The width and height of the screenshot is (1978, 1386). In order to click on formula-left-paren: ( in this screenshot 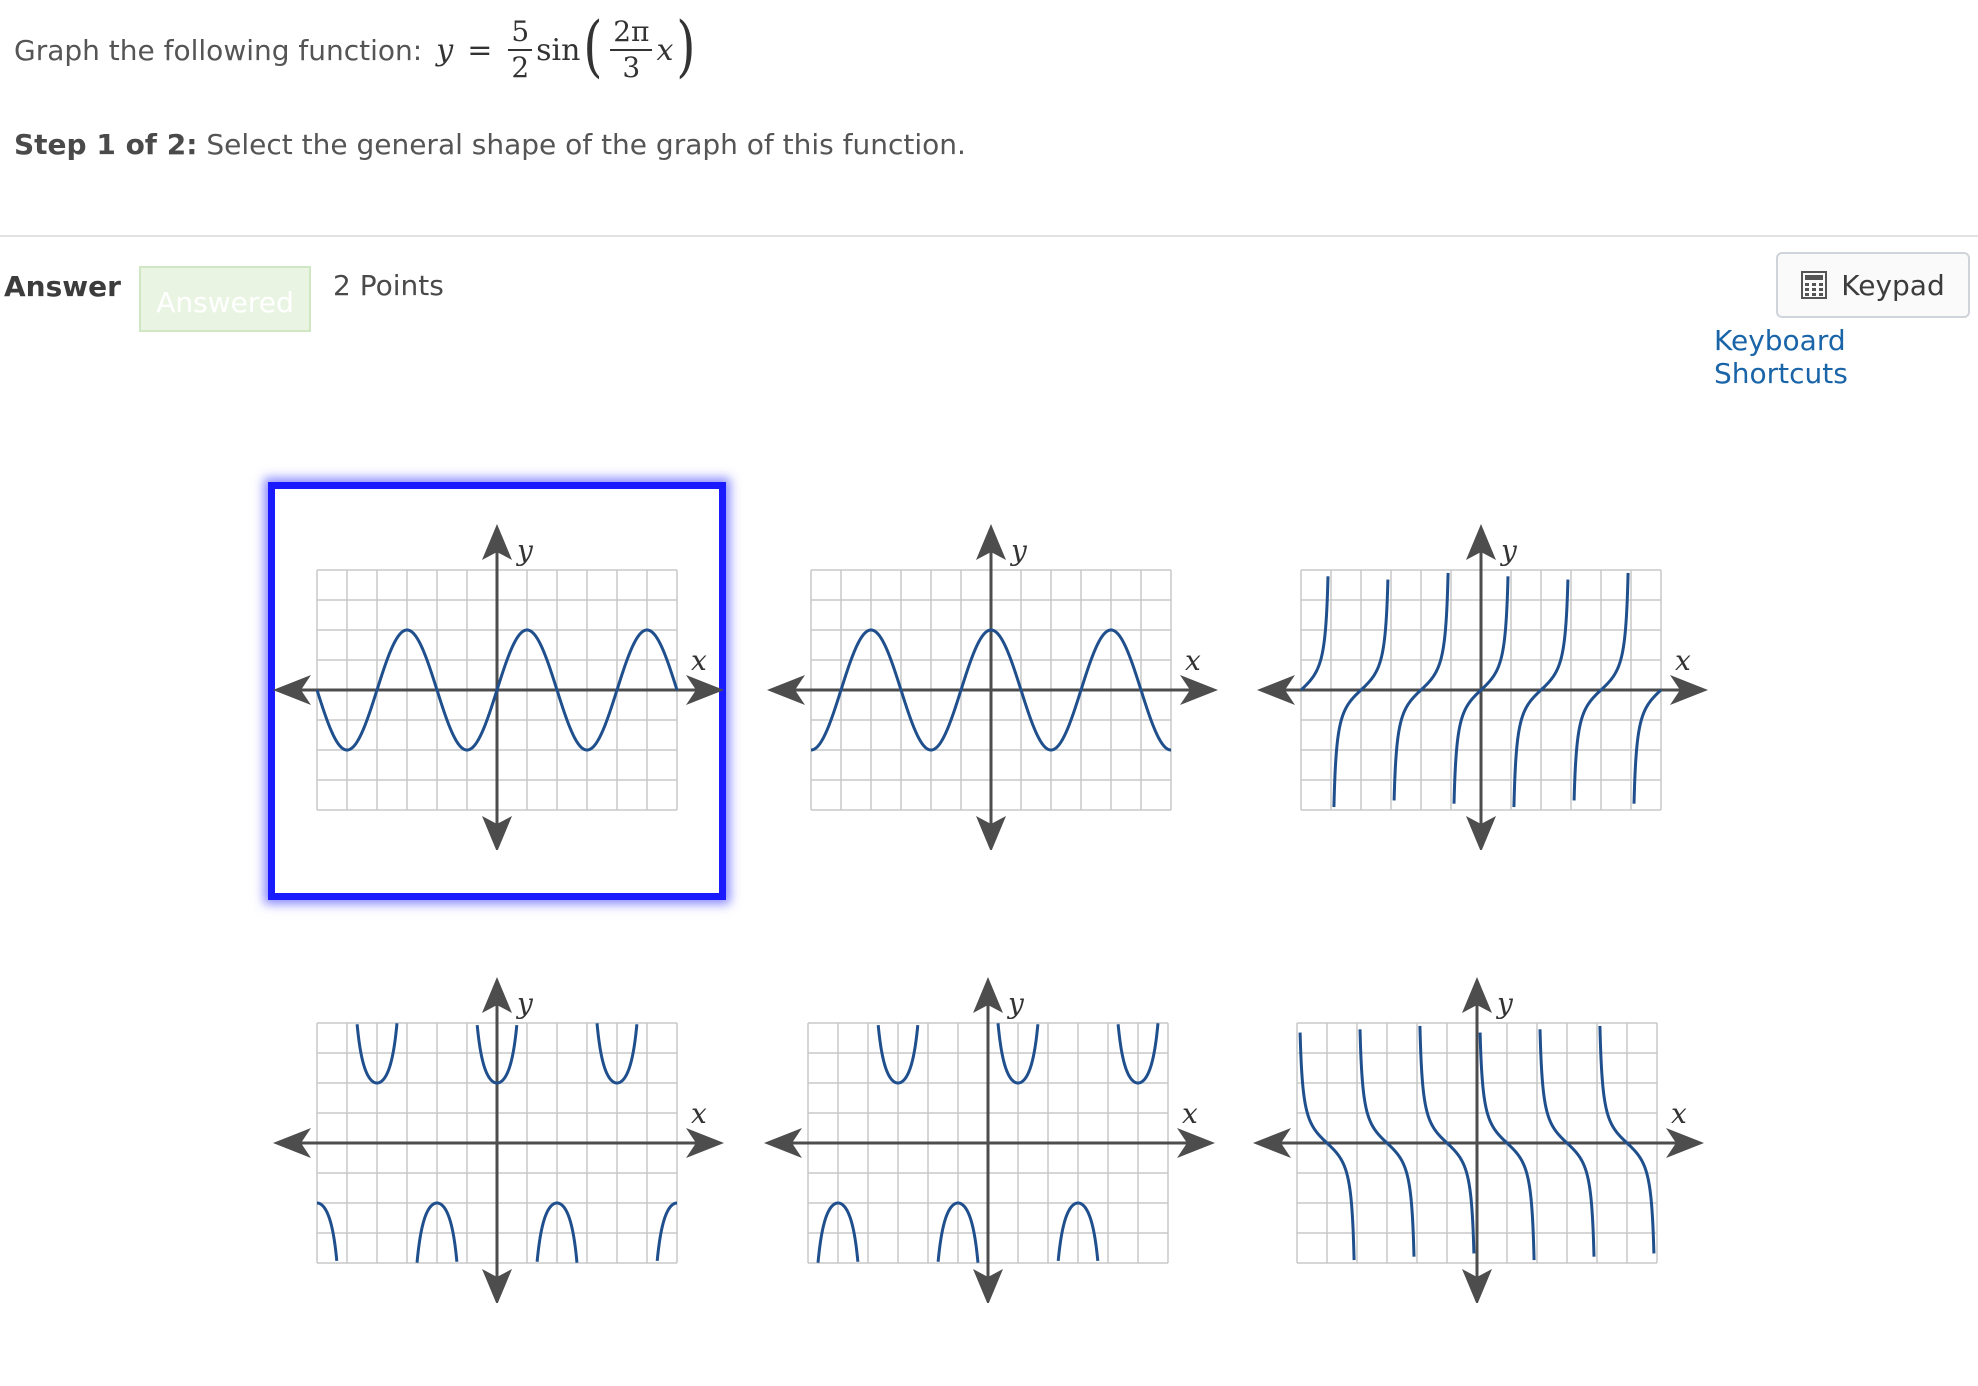, I will do `click(593, 46)`.